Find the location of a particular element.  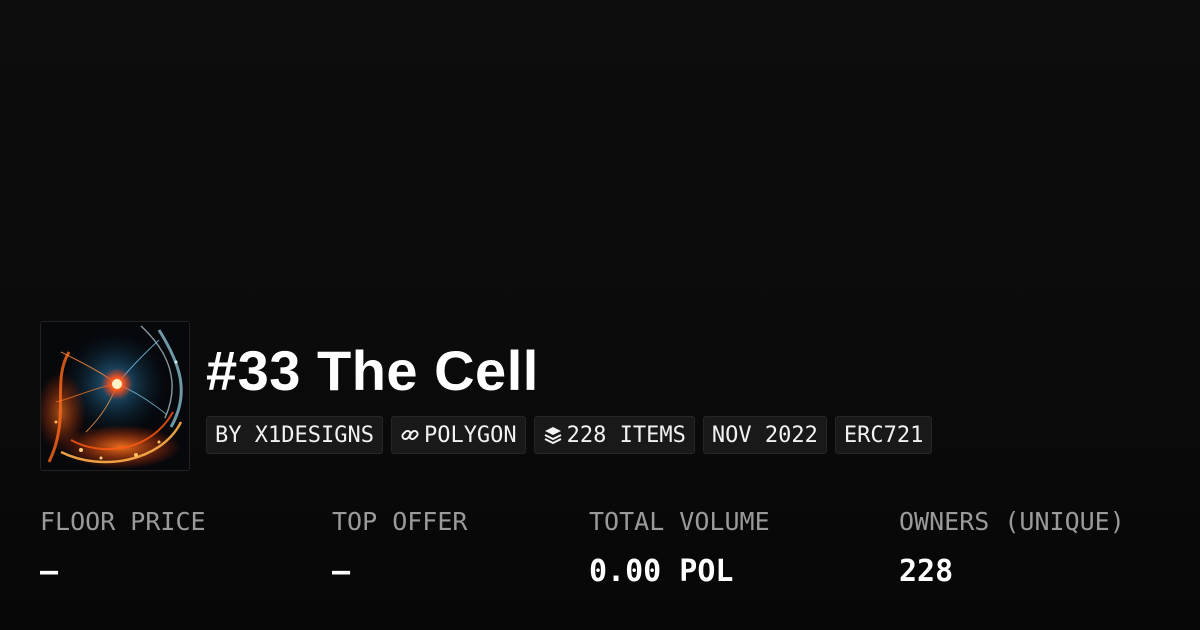

standard-badge: ERC721 is located at coordinates (883, 435).